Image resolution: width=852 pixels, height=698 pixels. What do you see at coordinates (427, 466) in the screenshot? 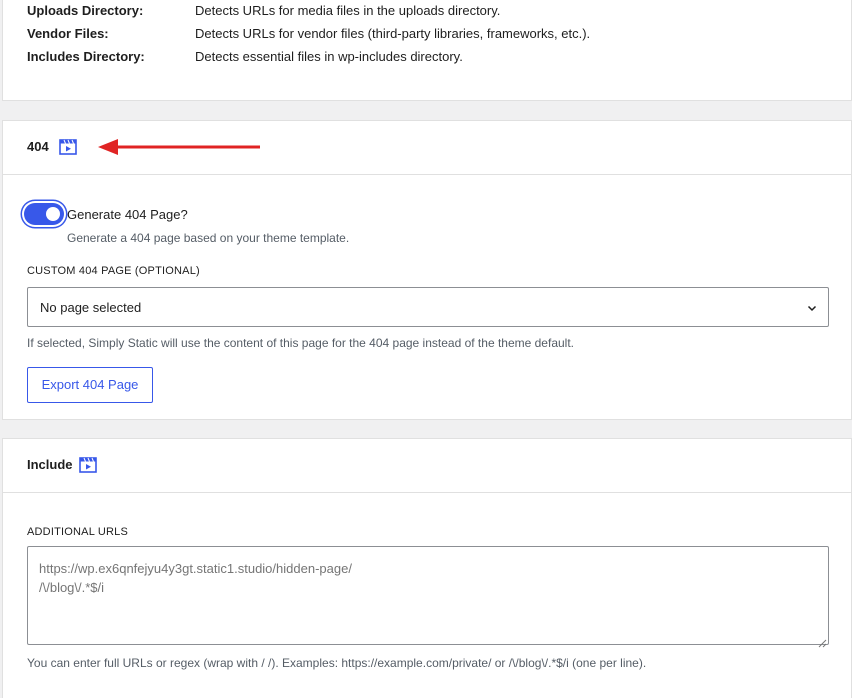
I see `section-include-header: Include` at bounding box center [427, 466].